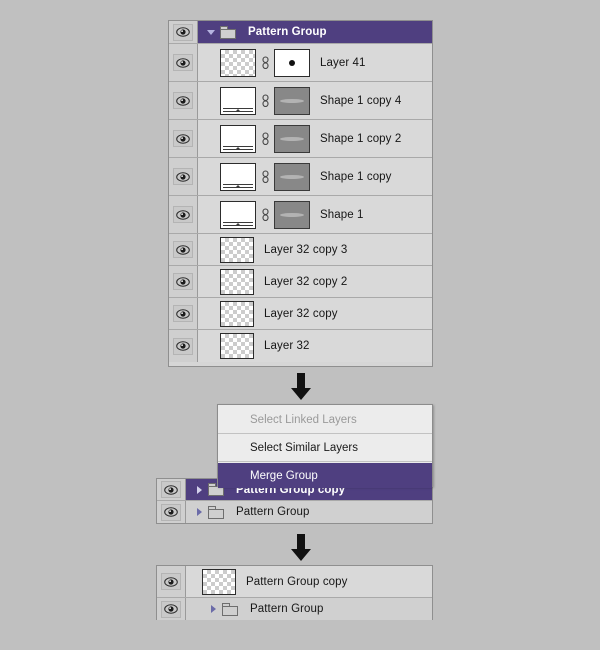 This screenshot has width=600, height=650. I want to click on layer-row-shape-1-copy: Shape 1 copy, so click(300, 177).